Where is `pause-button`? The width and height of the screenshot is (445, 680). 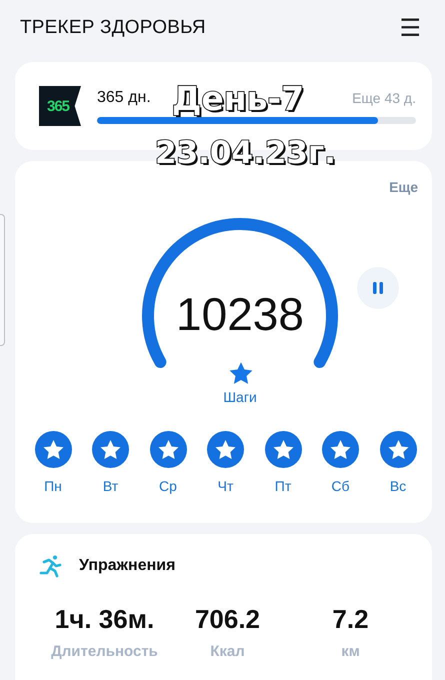
pause-button is located at coordinates (378, 288).